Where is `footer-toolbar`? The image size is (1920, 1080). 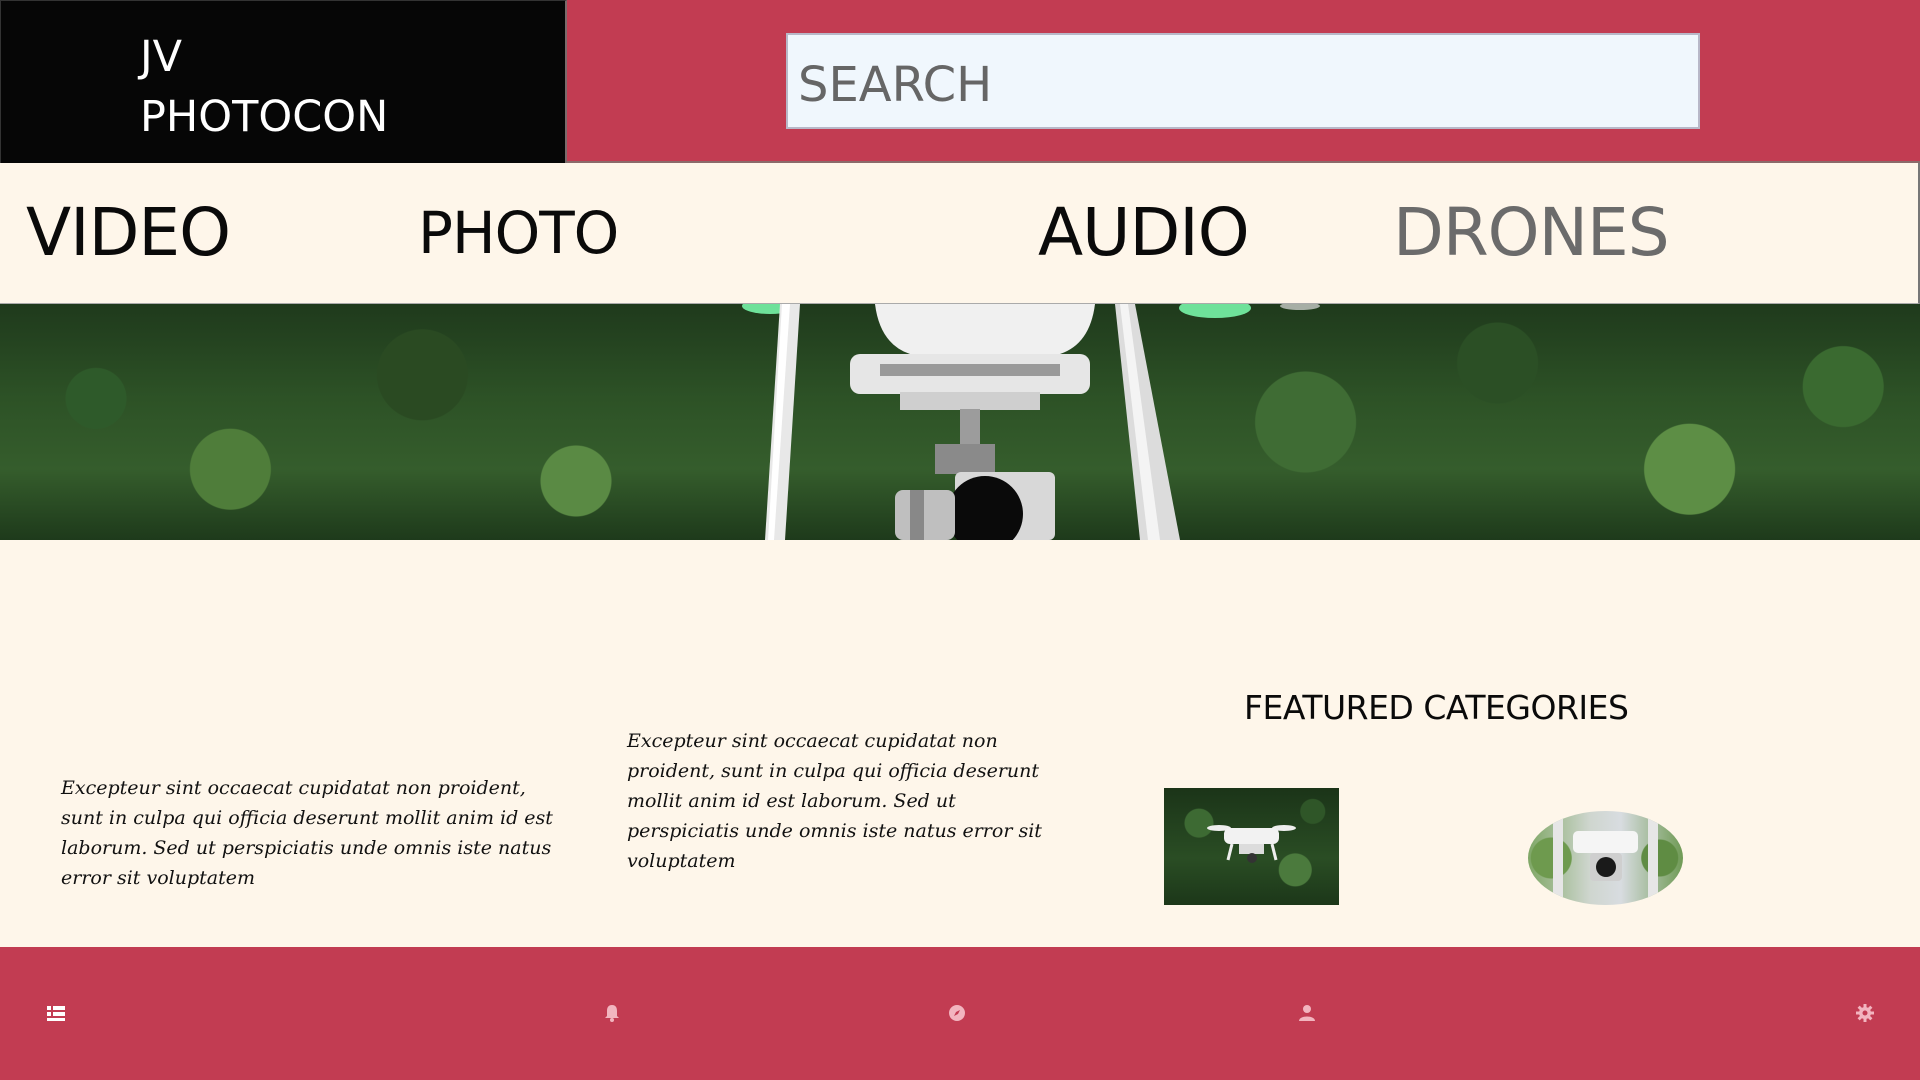 footer-toolbar is located at coordinates (960, 1013).